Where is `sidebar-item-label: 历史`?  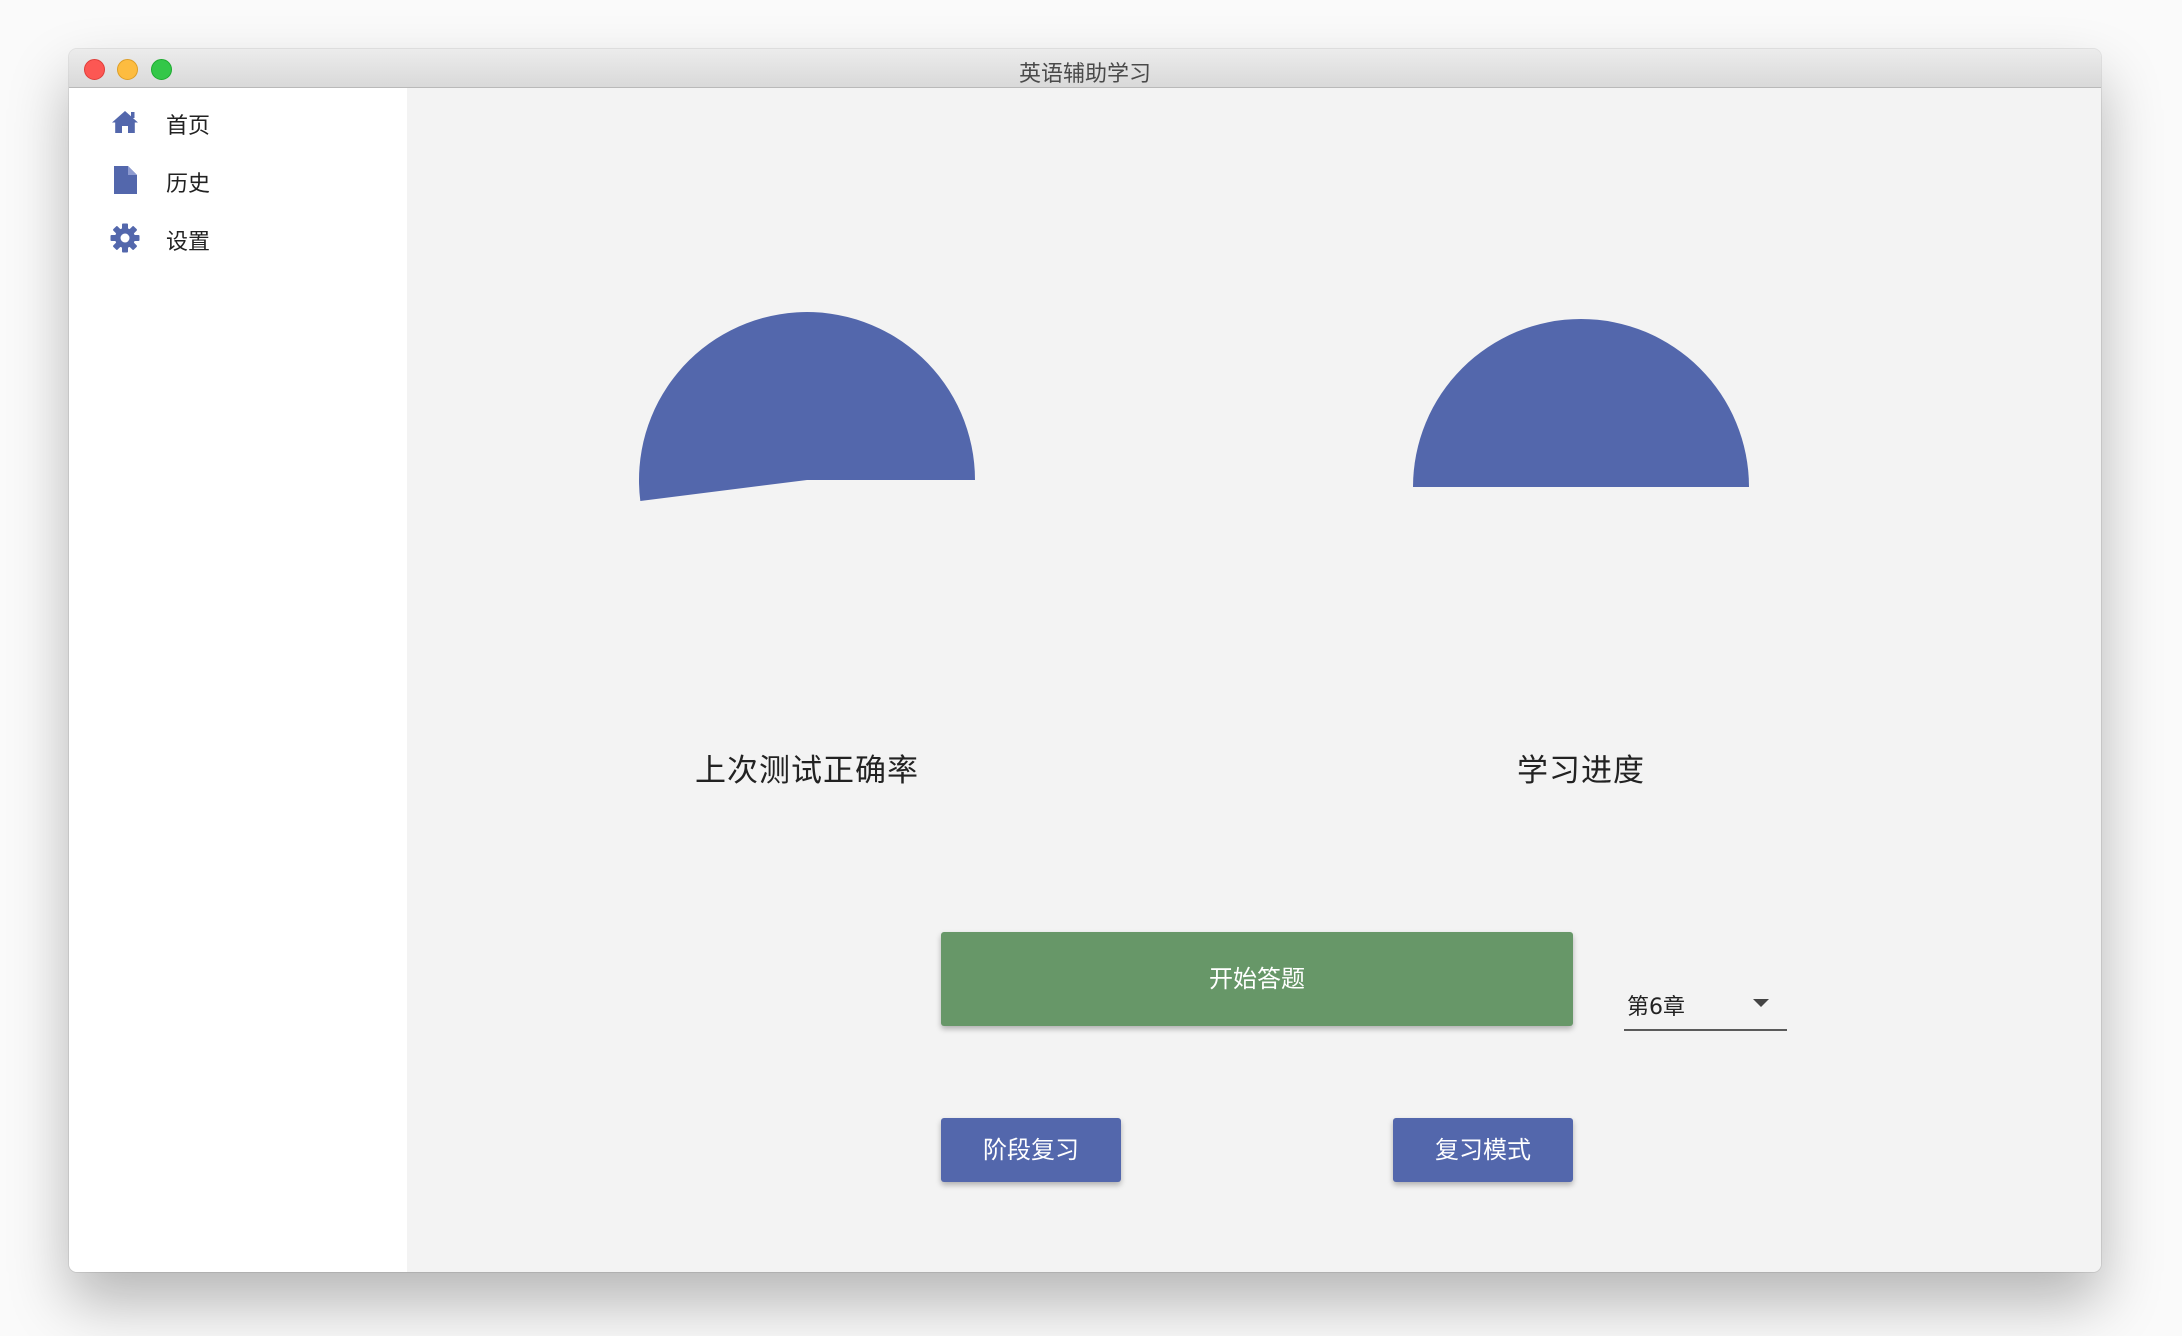 sidebar-item-label: 历史 is located at coordinates (188, 184).